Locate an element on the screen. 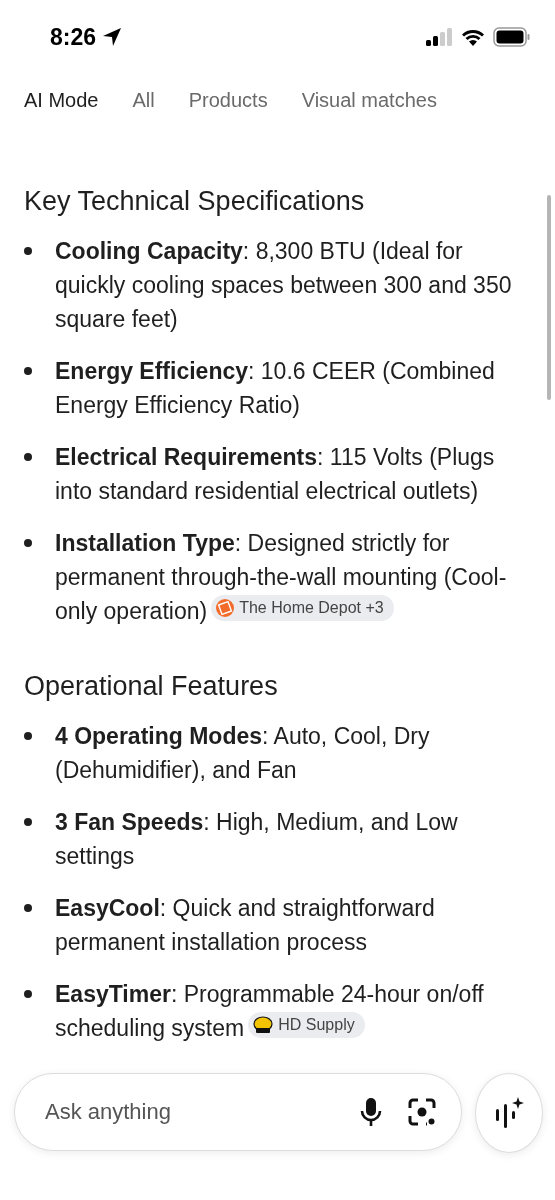  wifi-icon is located at coordinates (473, 37).